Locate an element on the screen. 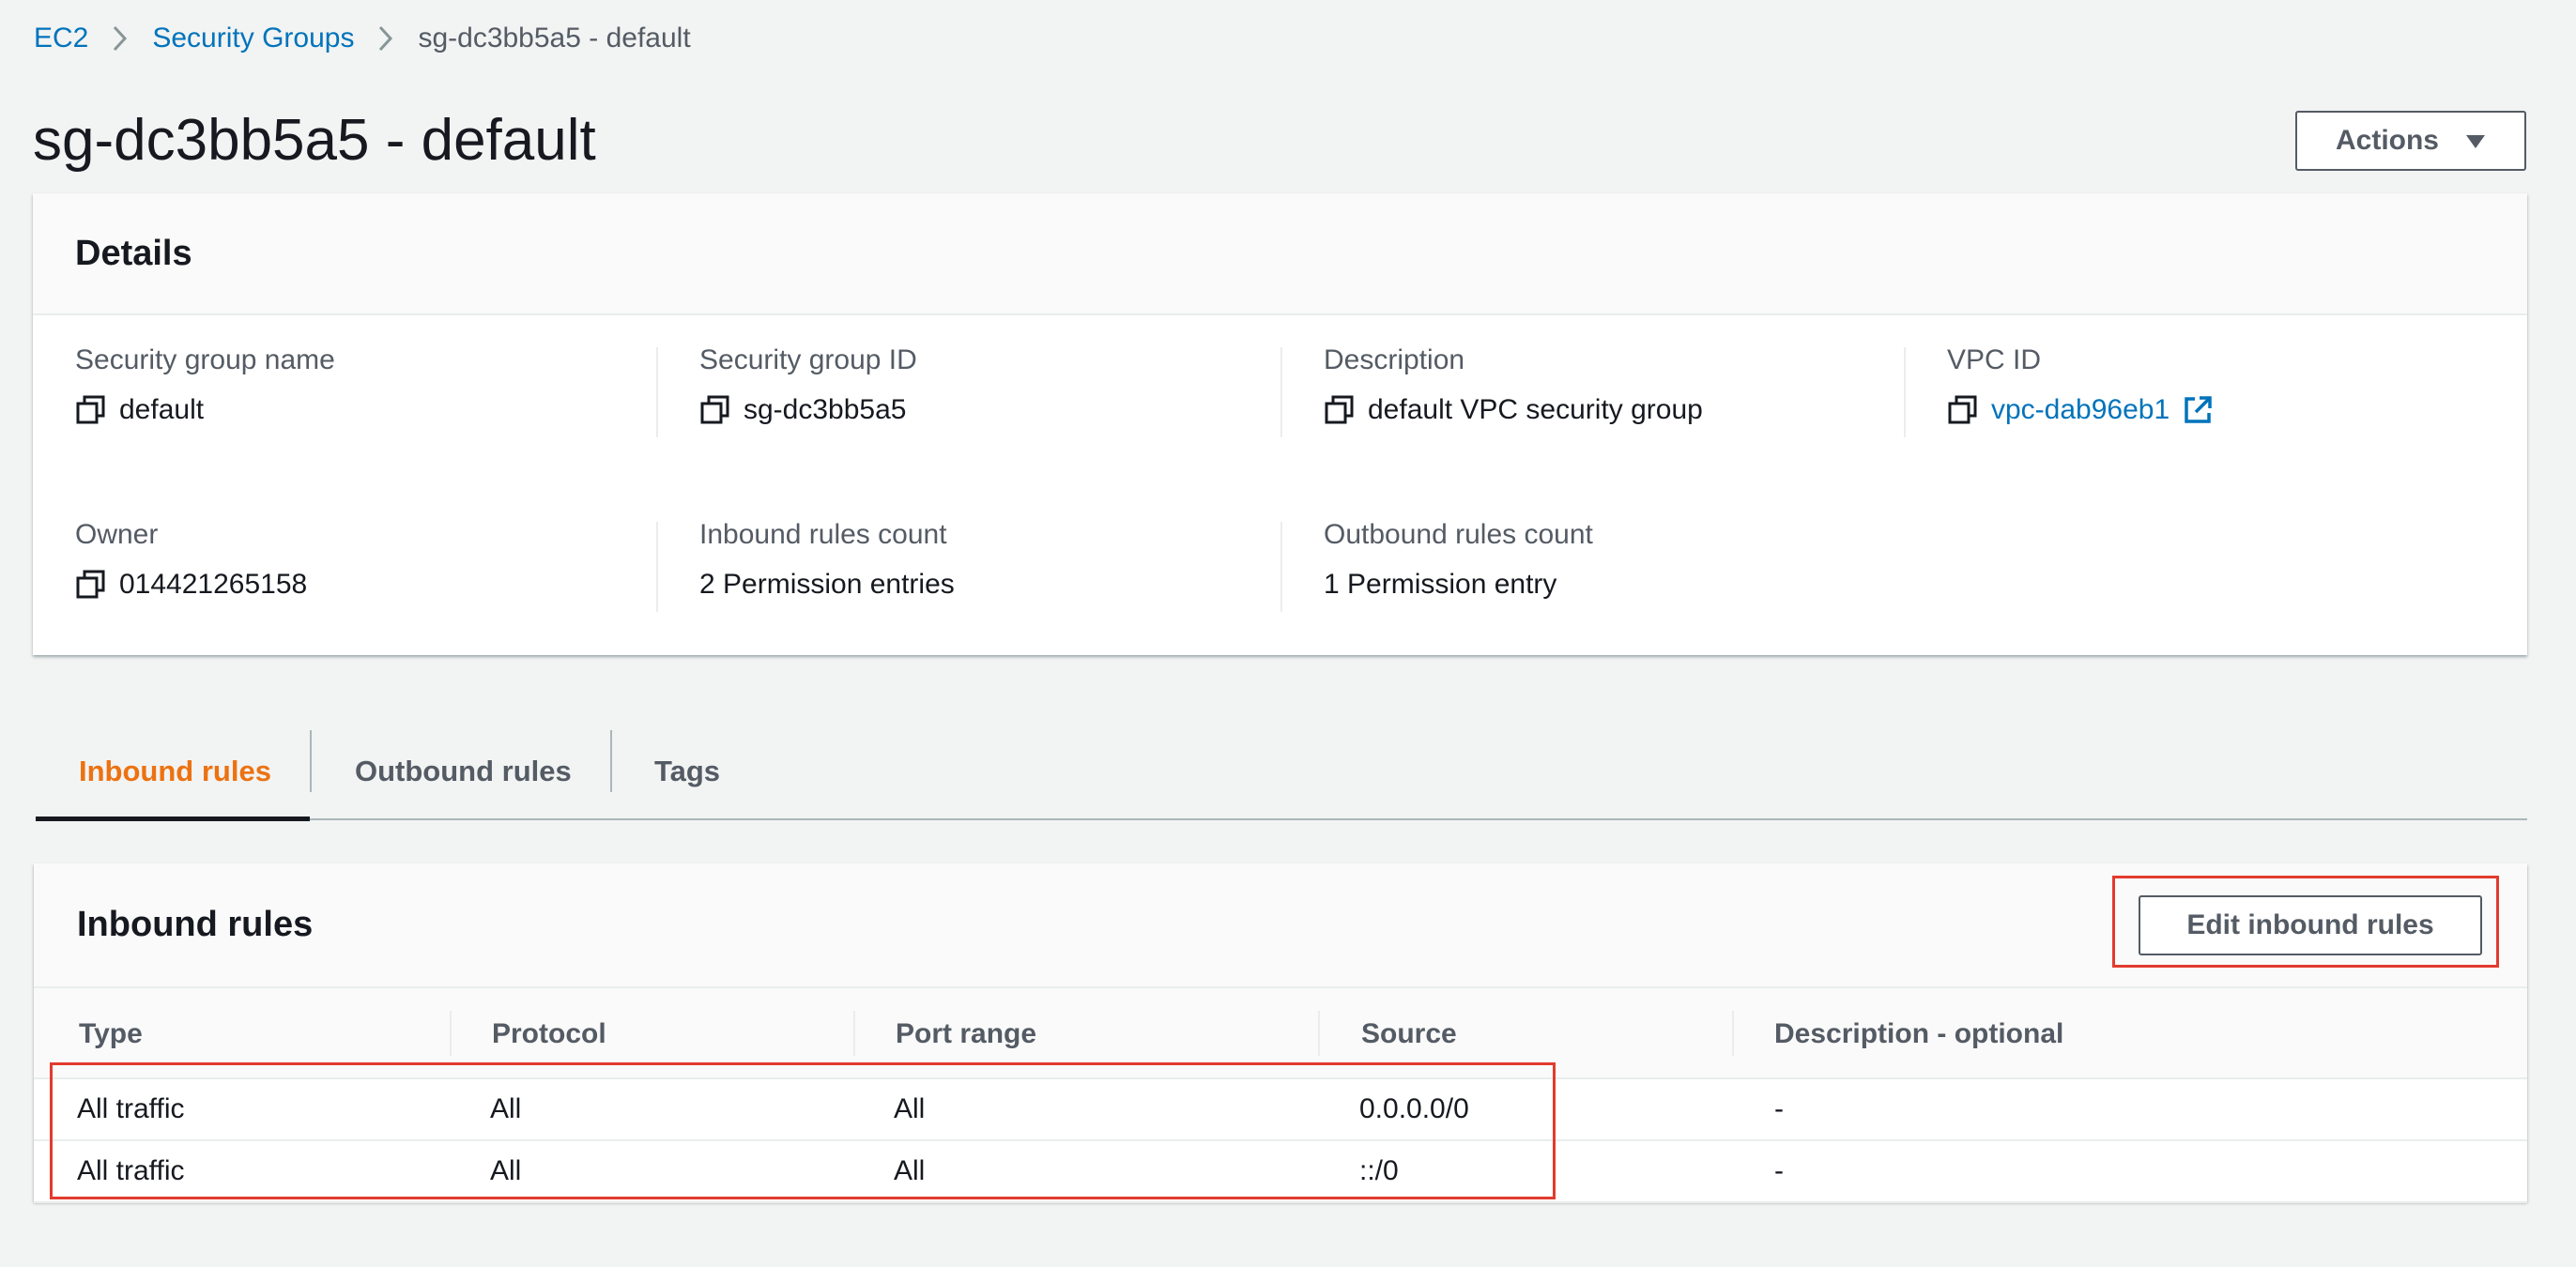  edit-inbound-rules-button: Edit inbound rules is located at coordinates (2311, 925).